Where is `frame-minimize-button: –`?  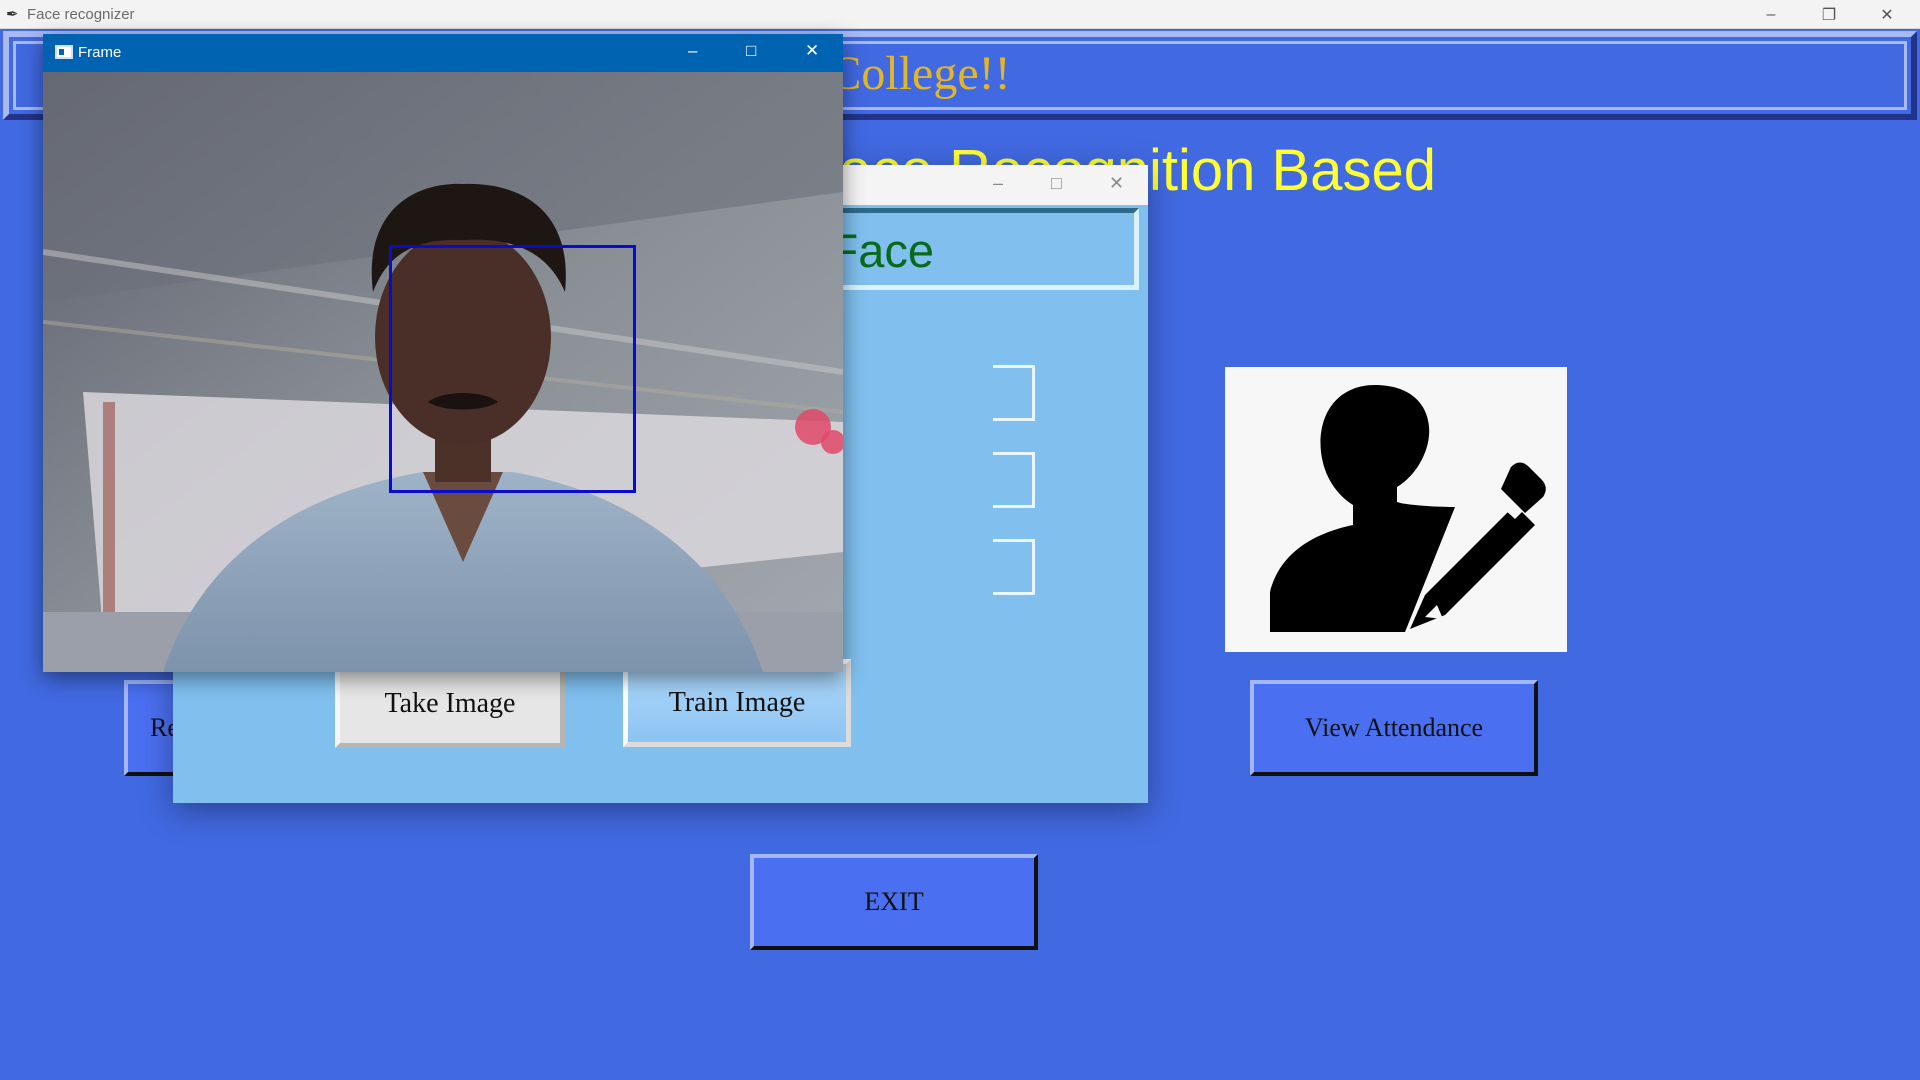
frame-minimize-button: – is located at coordinates (692, 51).